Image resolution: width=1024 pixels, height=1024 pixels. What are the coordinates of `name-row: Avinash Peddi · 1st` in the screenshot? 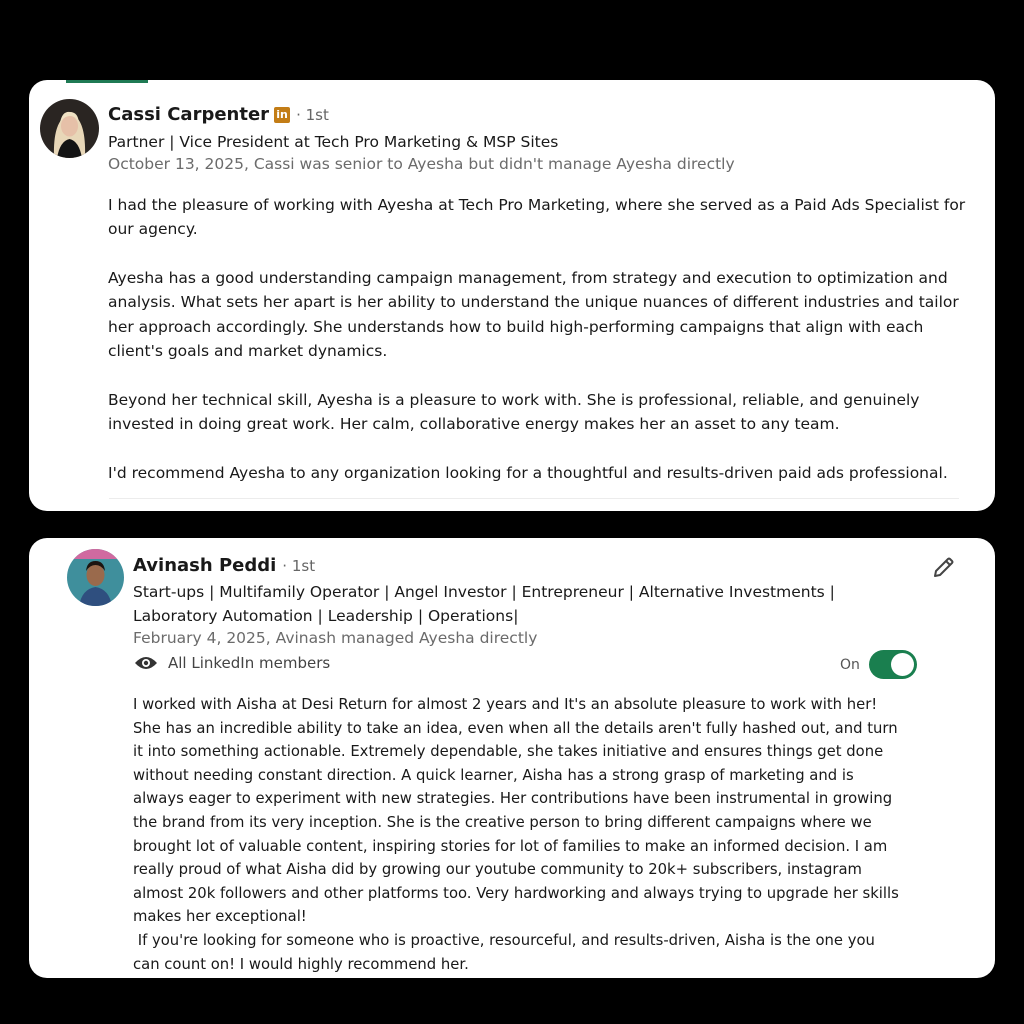 It's located at (224, 565).